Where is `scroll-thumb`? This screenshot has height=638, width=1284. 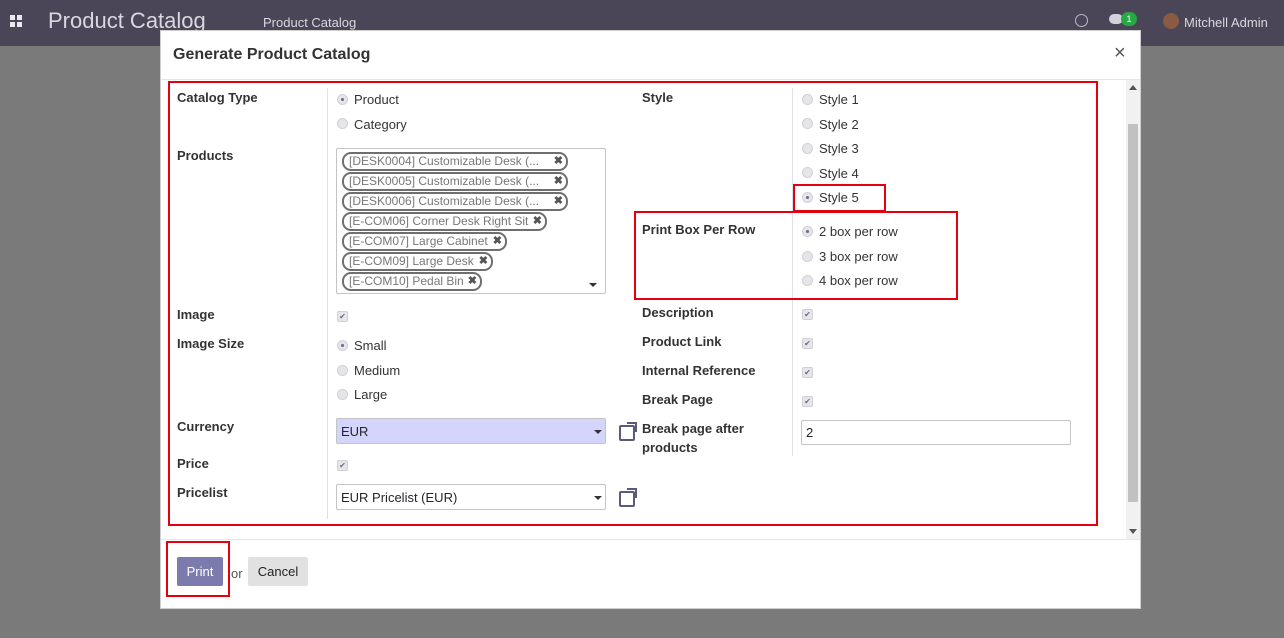 scroll-thumb is located at coordinates (1133, 313).